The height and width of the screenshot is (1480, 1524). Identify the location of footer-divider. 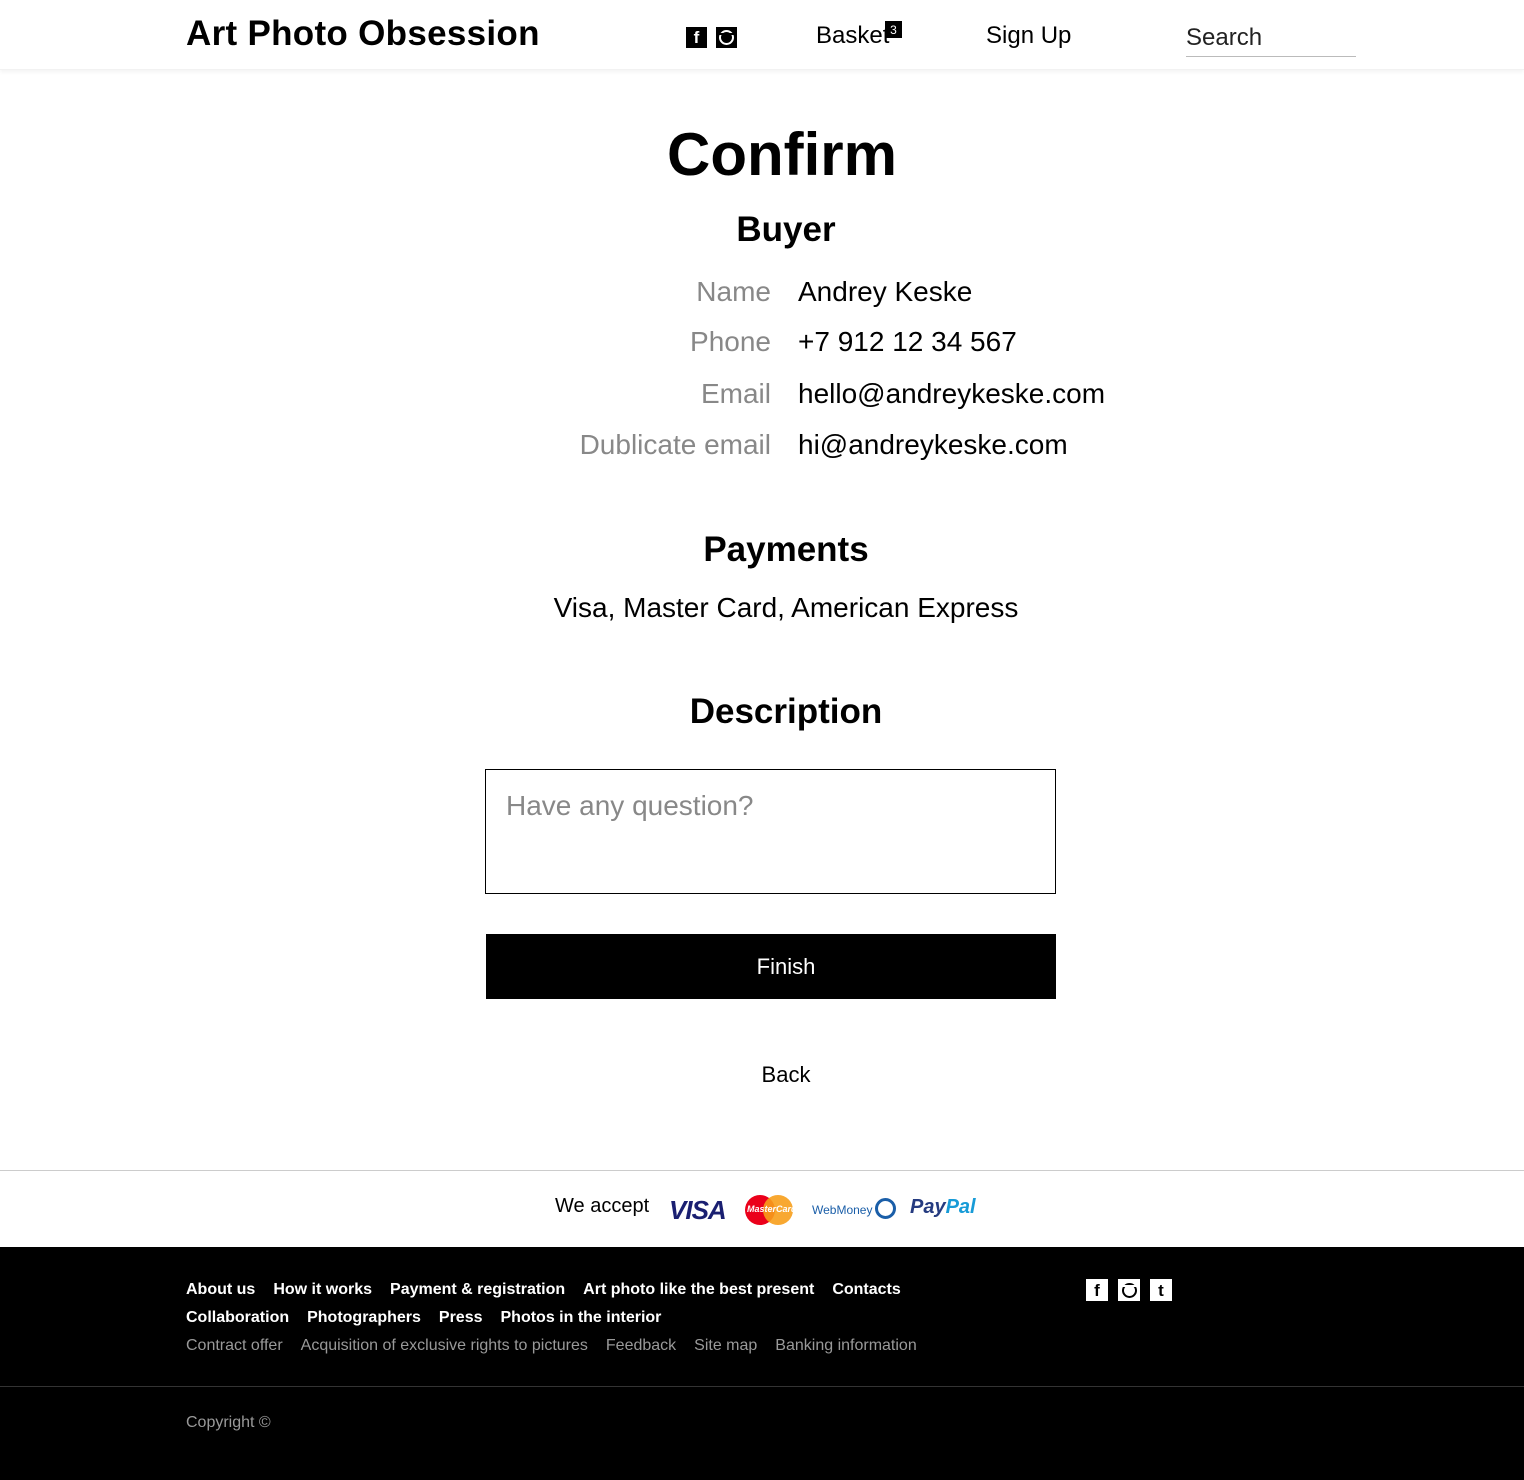
(762, 1386).